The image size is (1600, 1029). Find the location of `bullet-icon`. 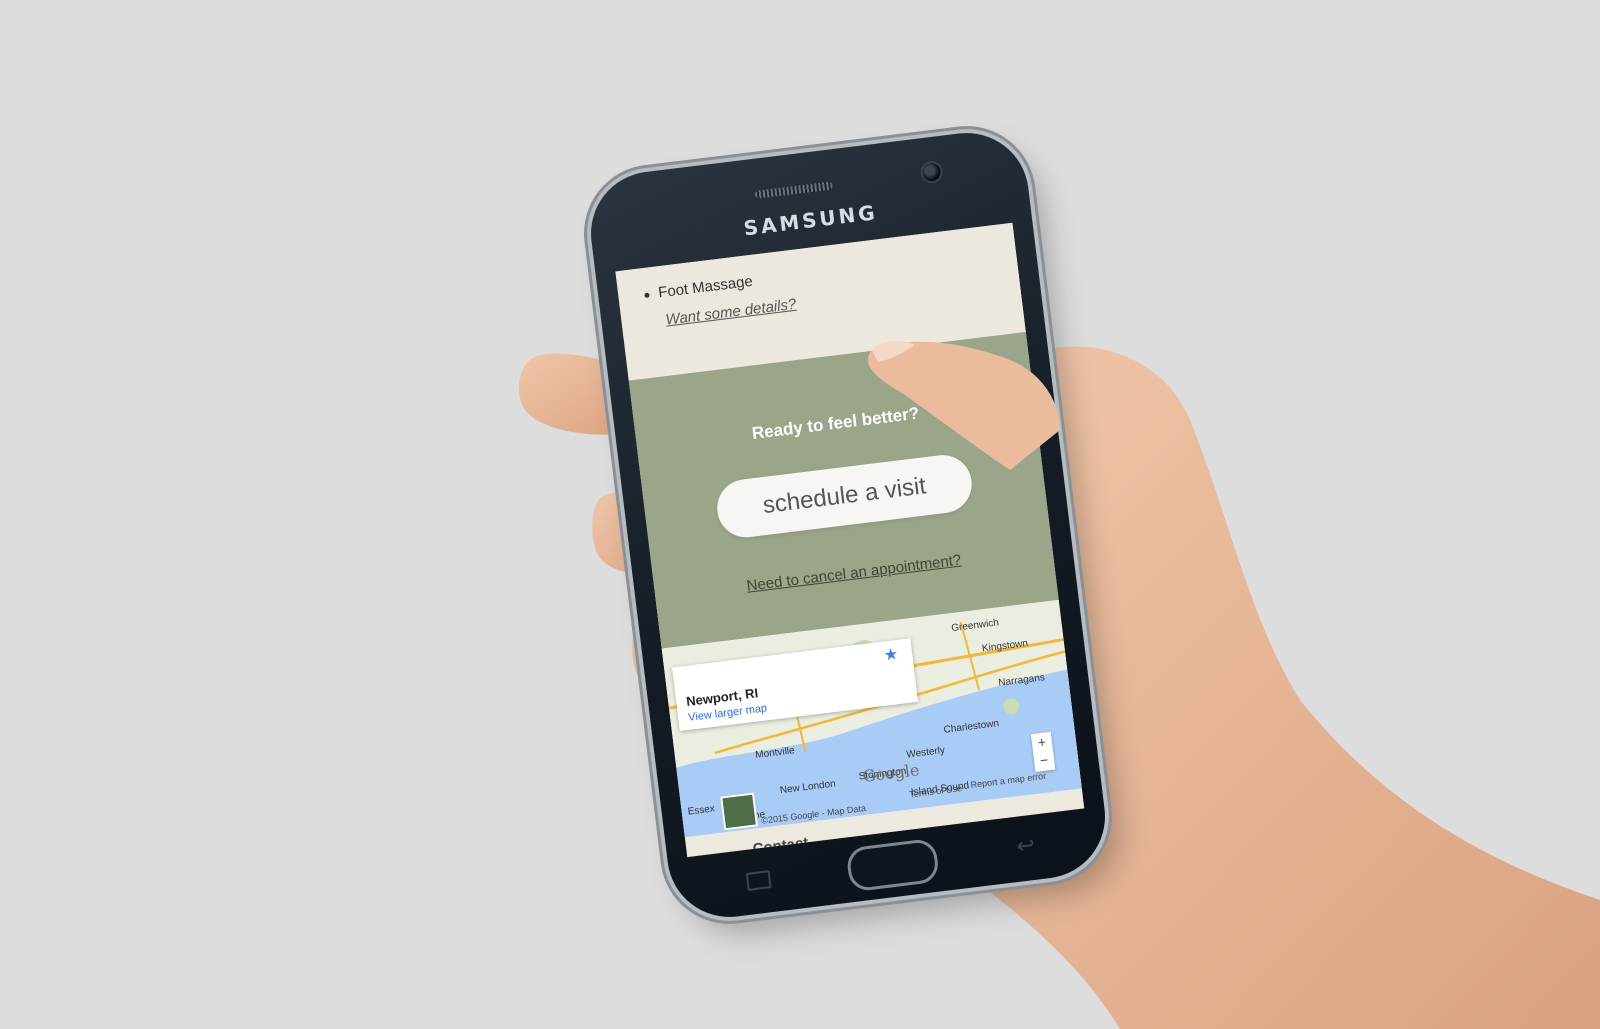

bullet-icon is located at coordinates (647, 295).